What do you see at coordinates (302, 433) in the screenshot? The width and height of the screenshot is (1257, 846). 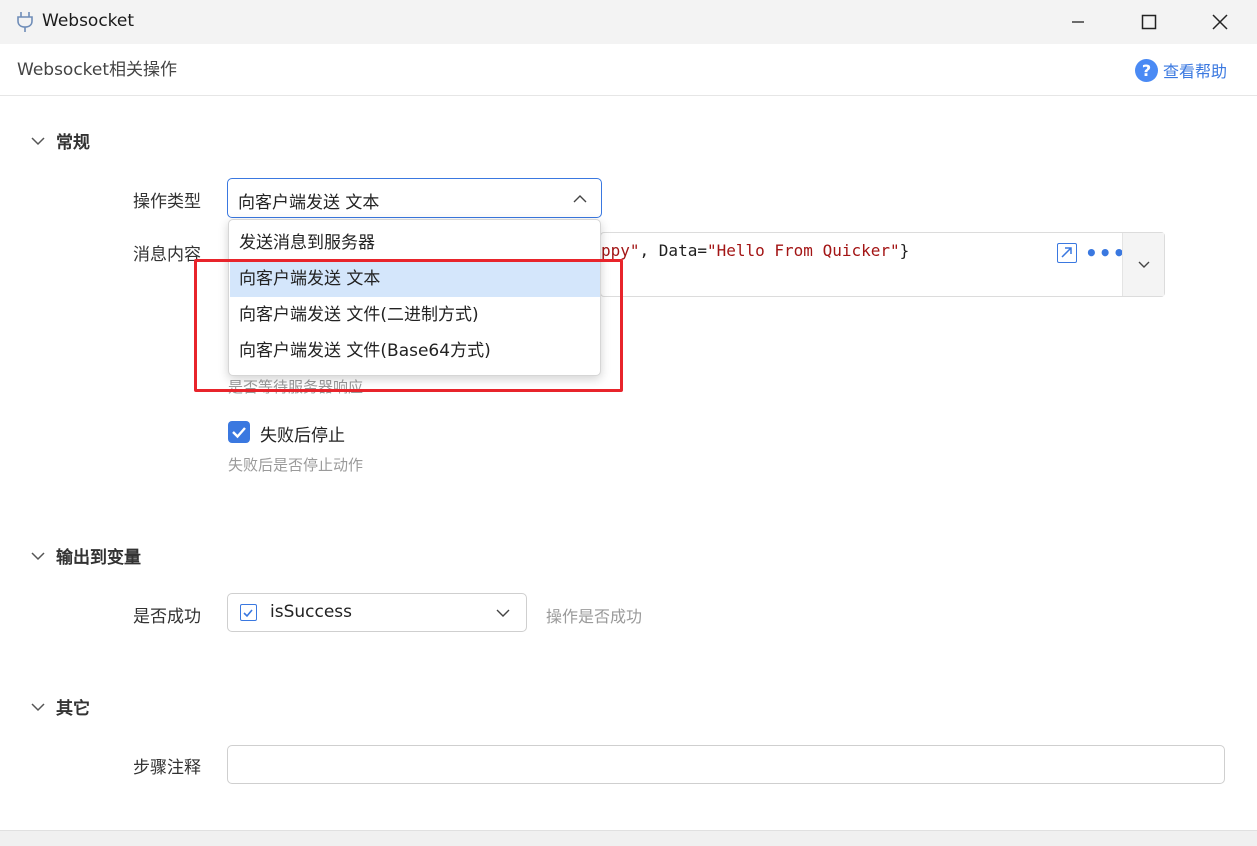 I see `stop-on-fail-label: 失败后停止` at bounding box center [302, 433].